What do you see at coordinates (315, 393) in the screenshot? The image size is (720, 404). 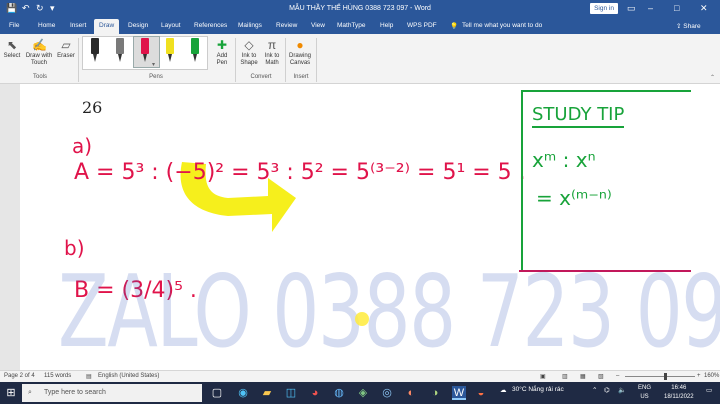 I see `chrome-icon: ◕` at bounding box center [315, 393].